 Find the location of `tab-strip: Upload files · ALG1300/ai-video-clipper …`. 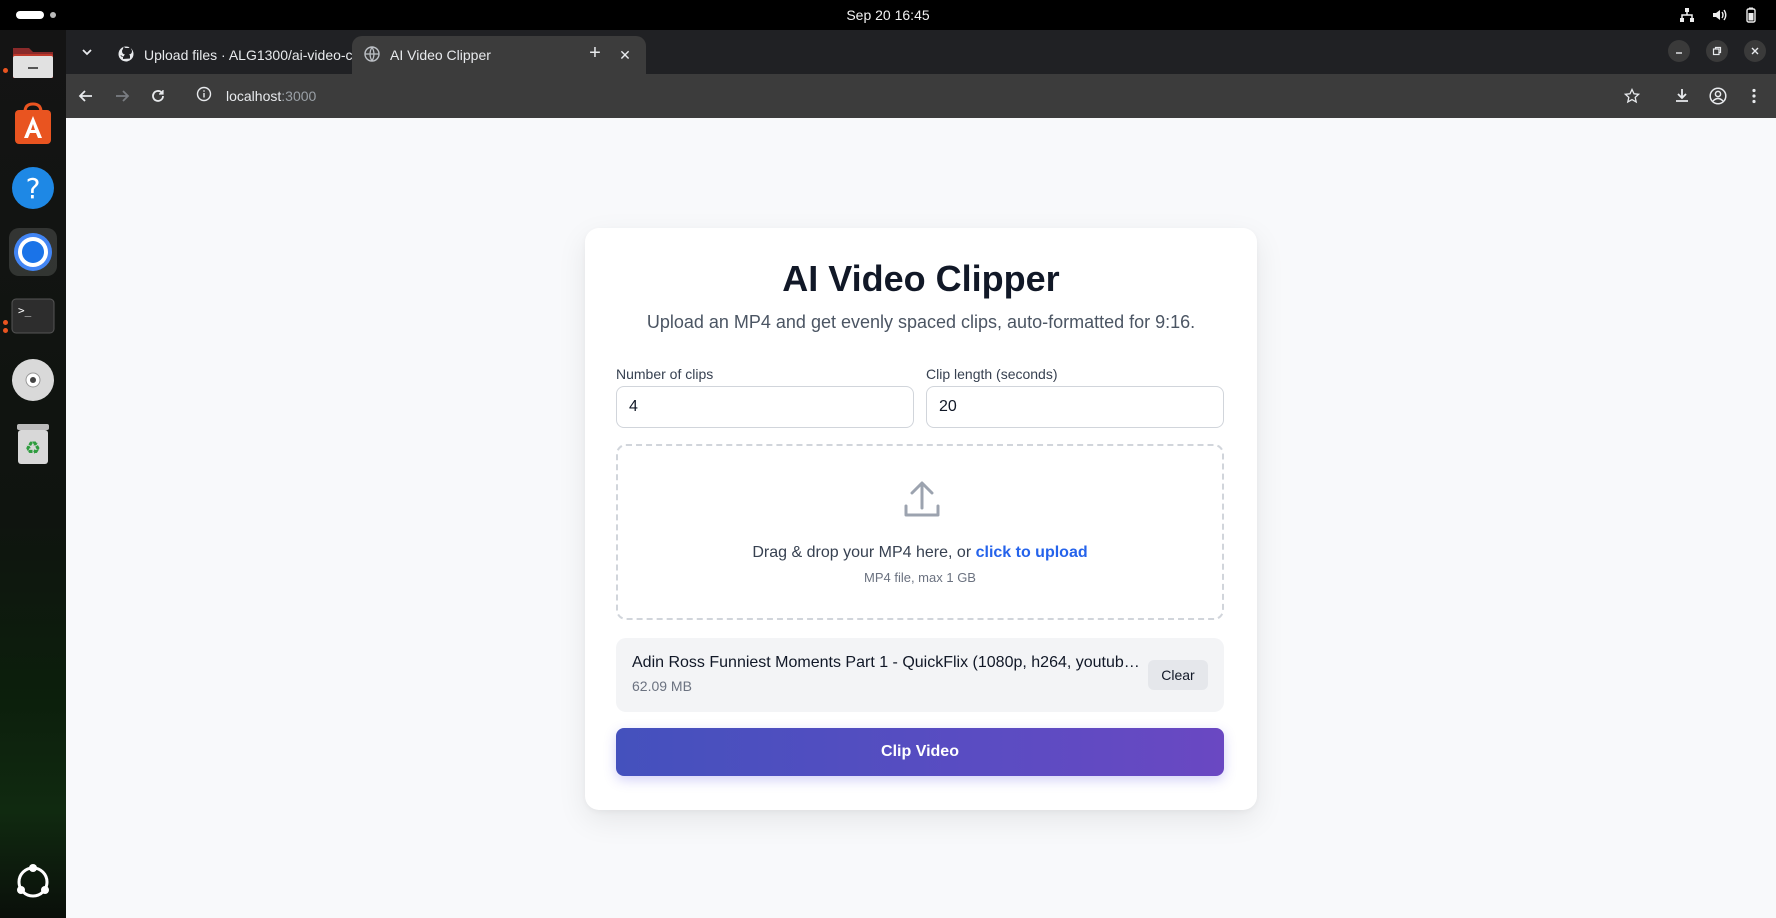

tab-strip: Upload files · ALG1300/ai-video-clipper … is located at coordinates (921, 52).